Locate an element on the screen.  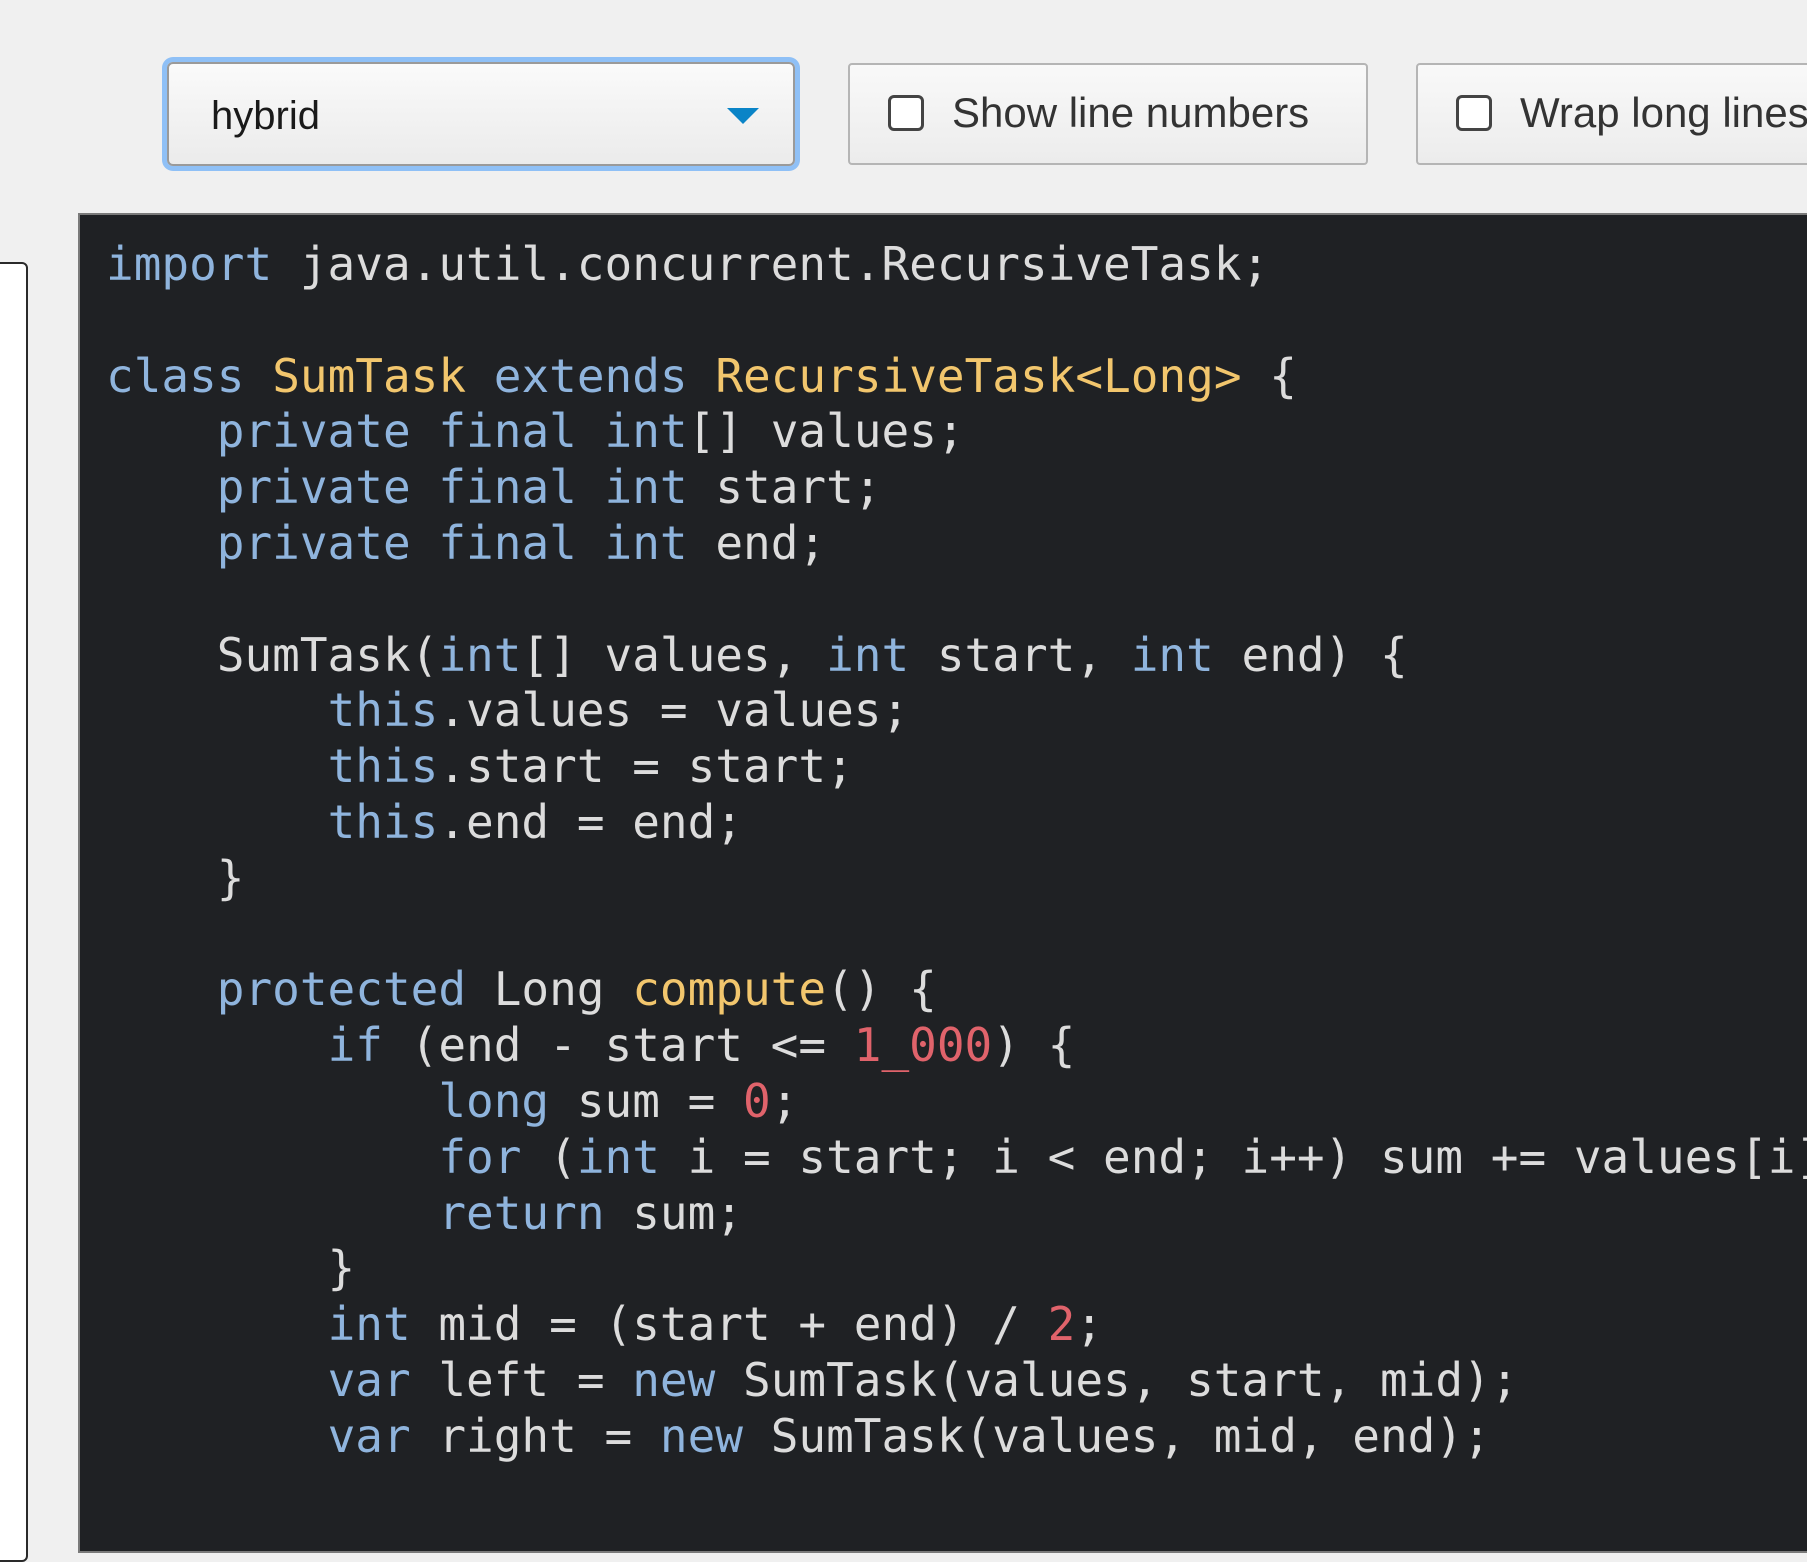
line-numbers-checkbox is located at coordinates (906, 113).